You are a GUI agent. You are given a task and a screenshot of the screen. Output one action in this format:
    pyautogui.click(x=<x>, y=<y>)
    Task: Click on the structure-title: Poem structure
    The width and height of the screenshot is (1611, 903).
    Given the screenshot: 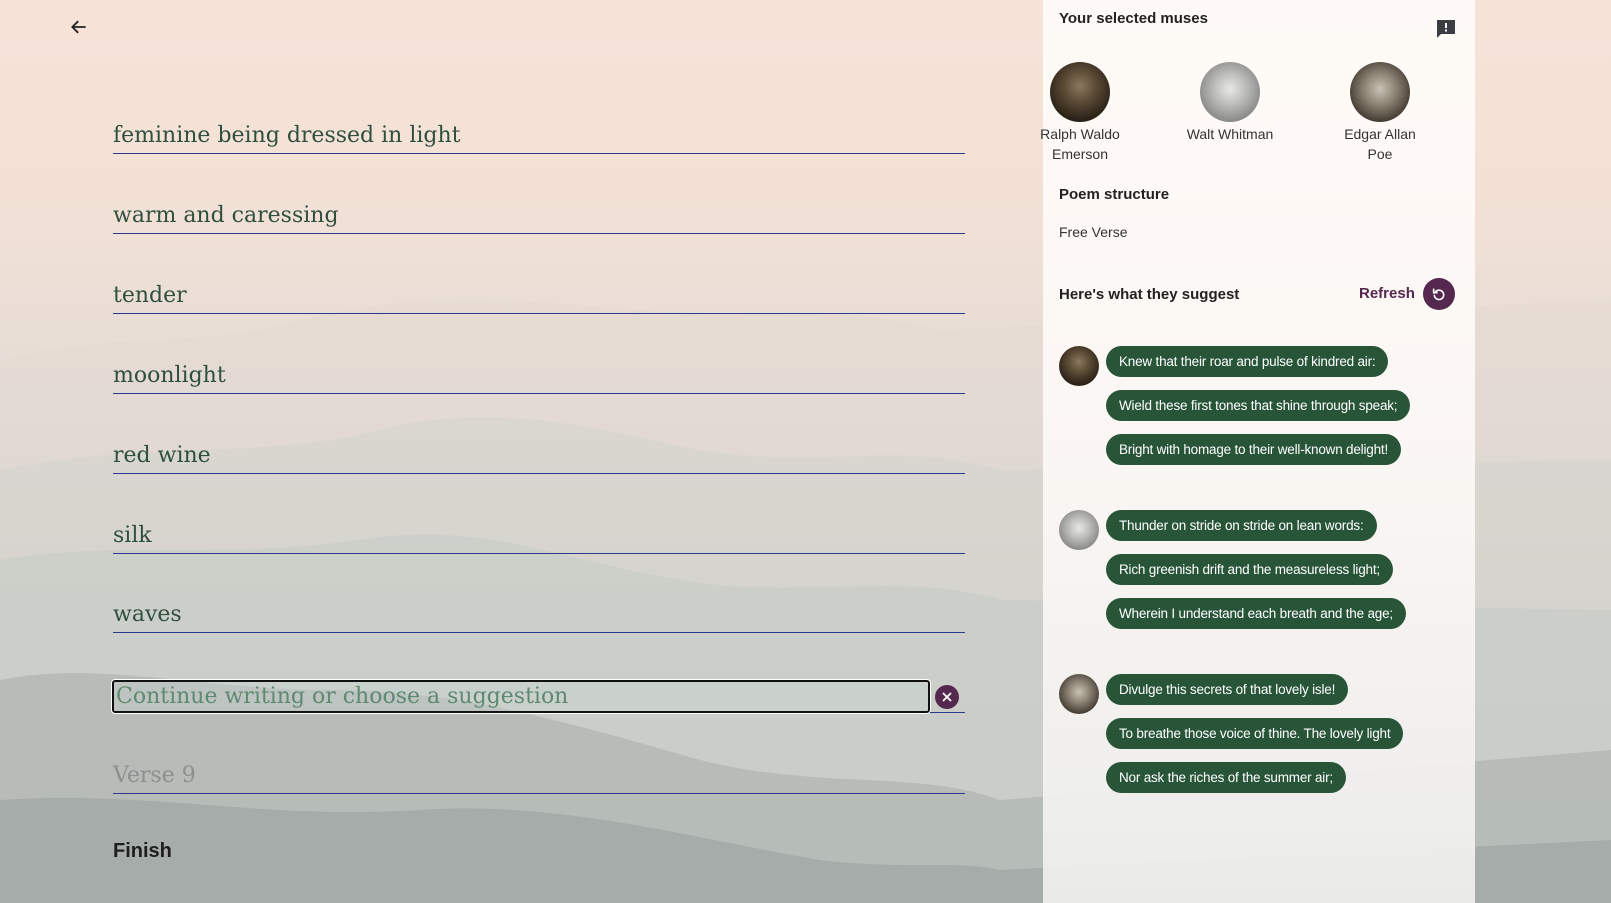 What is the action you would take?
    pyautogui.click(x=1114, y=194)
    